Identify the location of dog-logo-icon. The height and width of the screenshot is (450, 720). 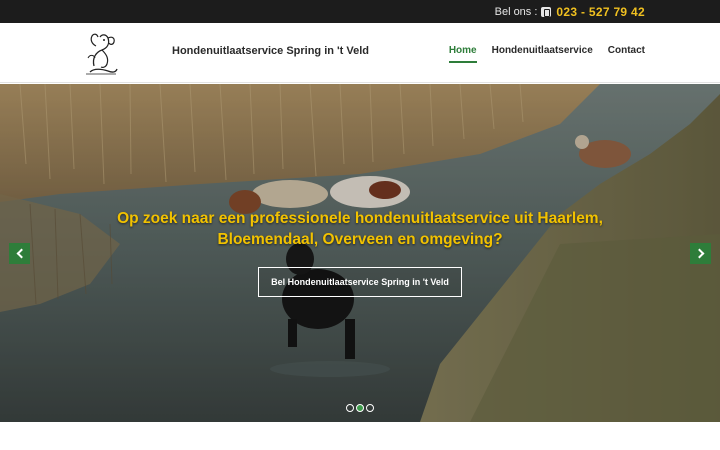
(101, 53).